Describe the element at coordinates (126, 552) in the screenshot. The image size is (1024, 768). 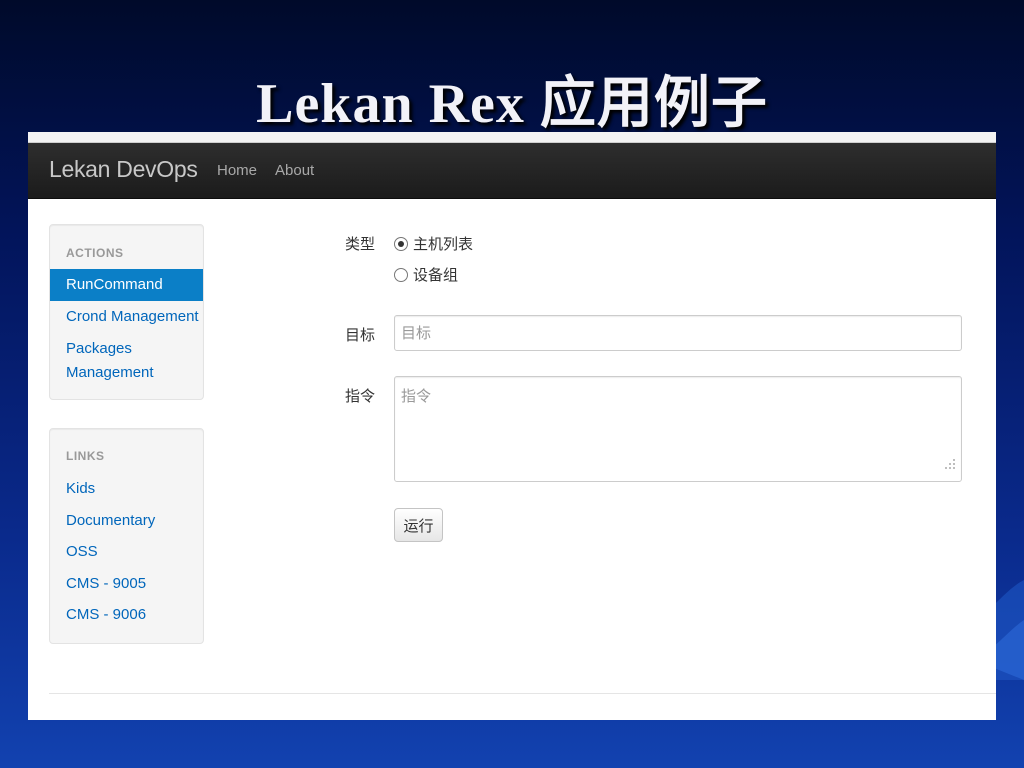
I see `sidebar-link-oss: OSS` at that location.